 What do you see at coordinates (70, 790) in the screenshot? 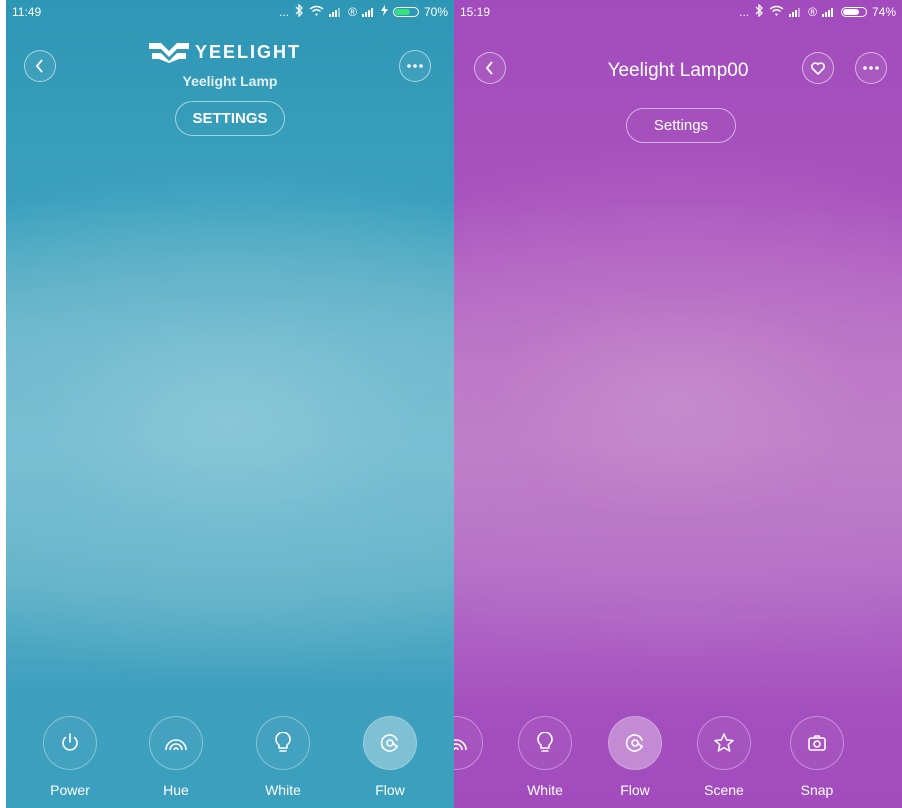
I see `toolbar-label: Power` at bounding box center [70, 790].